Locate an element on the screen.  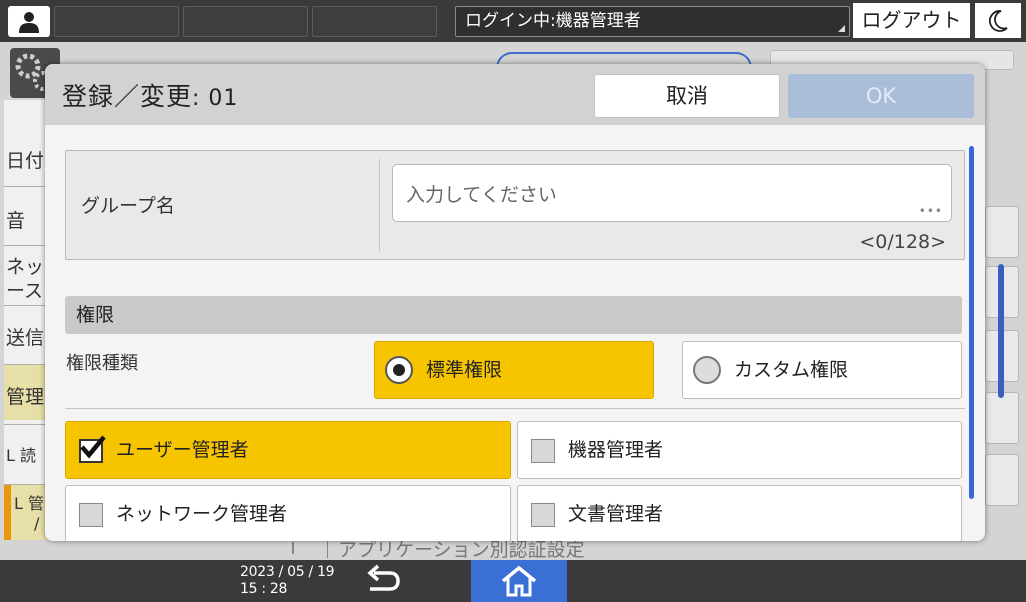
top-bar: ログイン中:機器管理者 ログアウト is located at coordinates (513, 21).